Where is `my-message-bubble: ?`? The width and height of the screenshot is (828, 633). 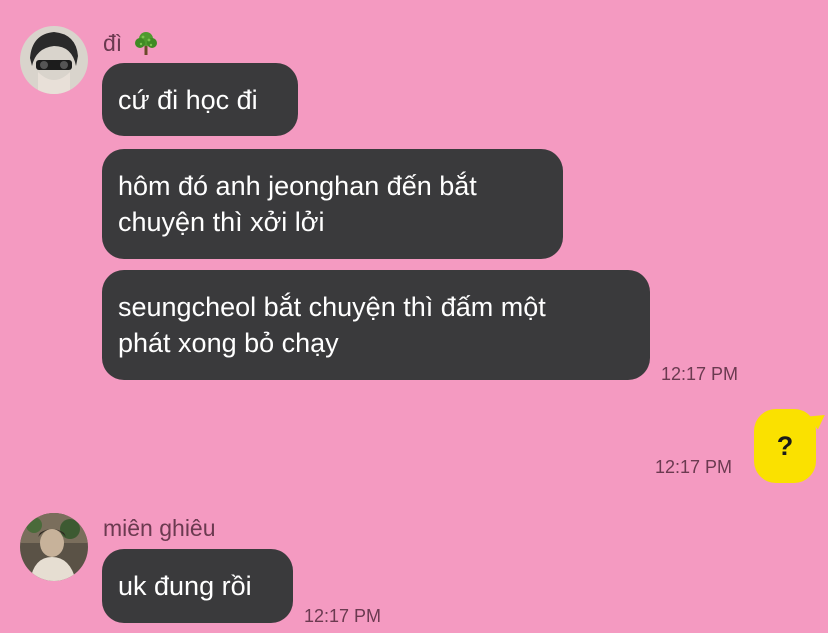 my-message-bubble: ? is located at coordinates (791, 445).